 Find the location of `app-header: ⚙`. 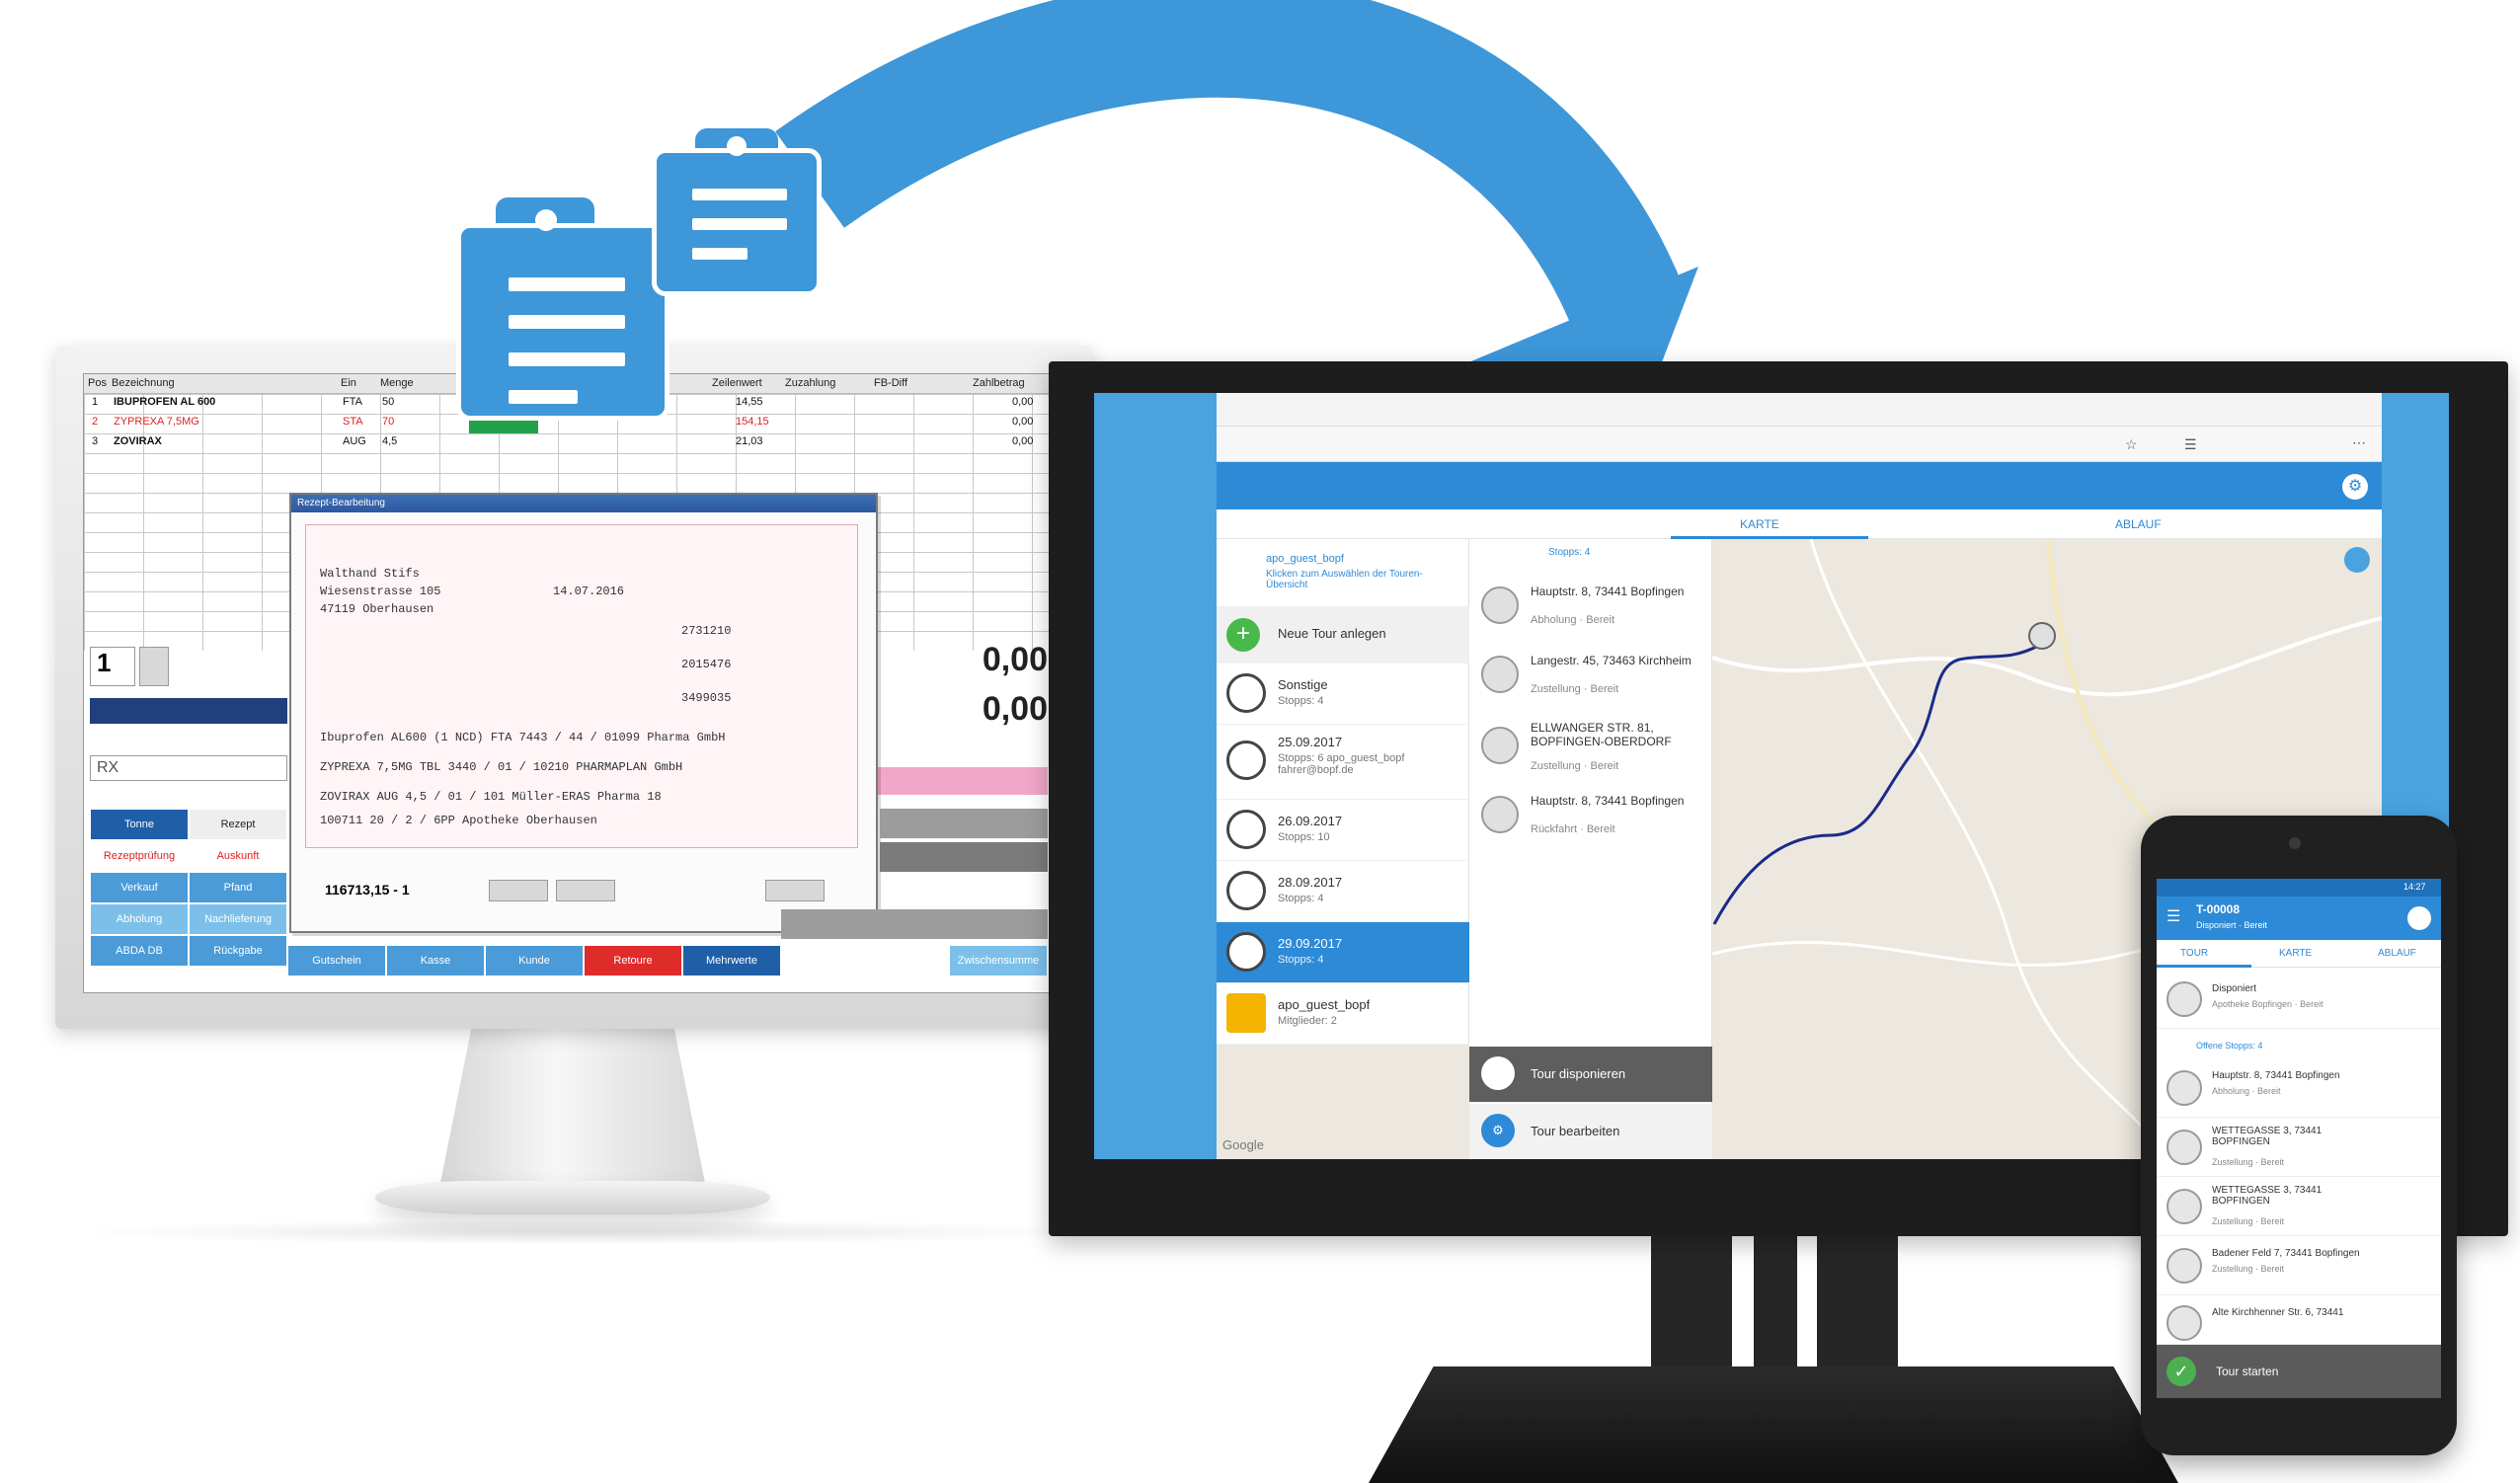

app-header: ⚙ is located at coordinates (1799, 486).